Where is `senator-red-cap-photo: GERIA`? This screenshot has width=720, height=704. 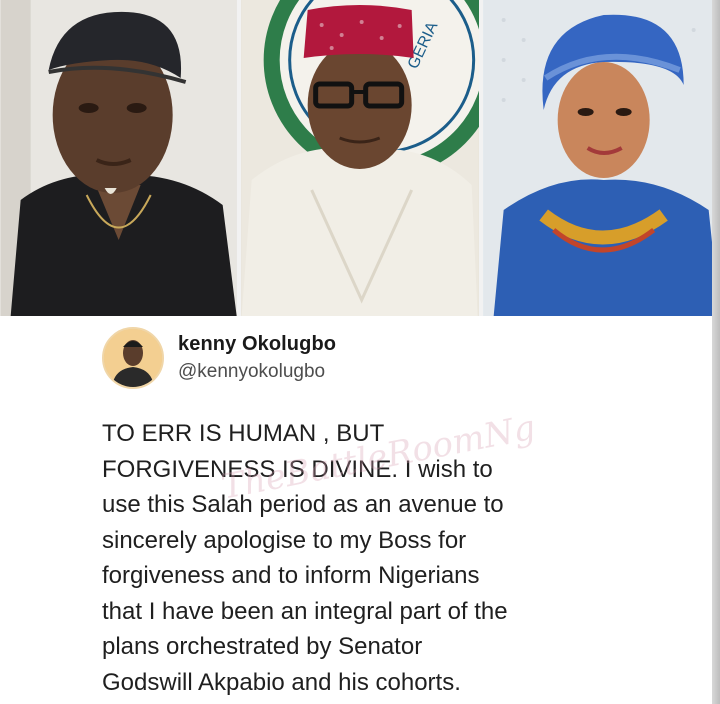 senator-red-cap-photo: GERIA is located at coordinates (360, 158).